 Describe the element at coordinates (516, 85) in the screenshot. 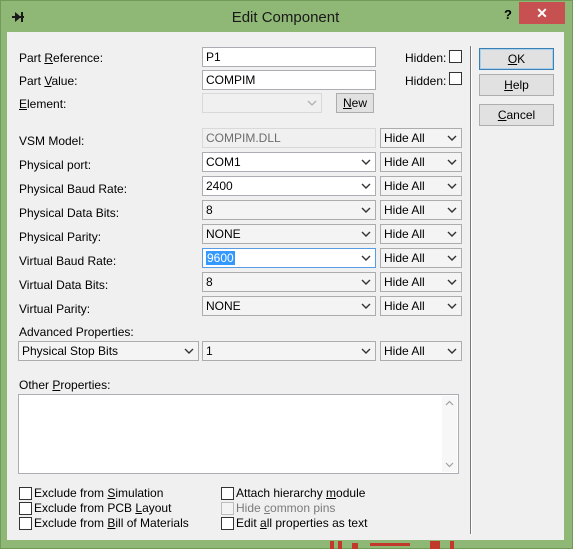

I see `help-button: Help` at that location.